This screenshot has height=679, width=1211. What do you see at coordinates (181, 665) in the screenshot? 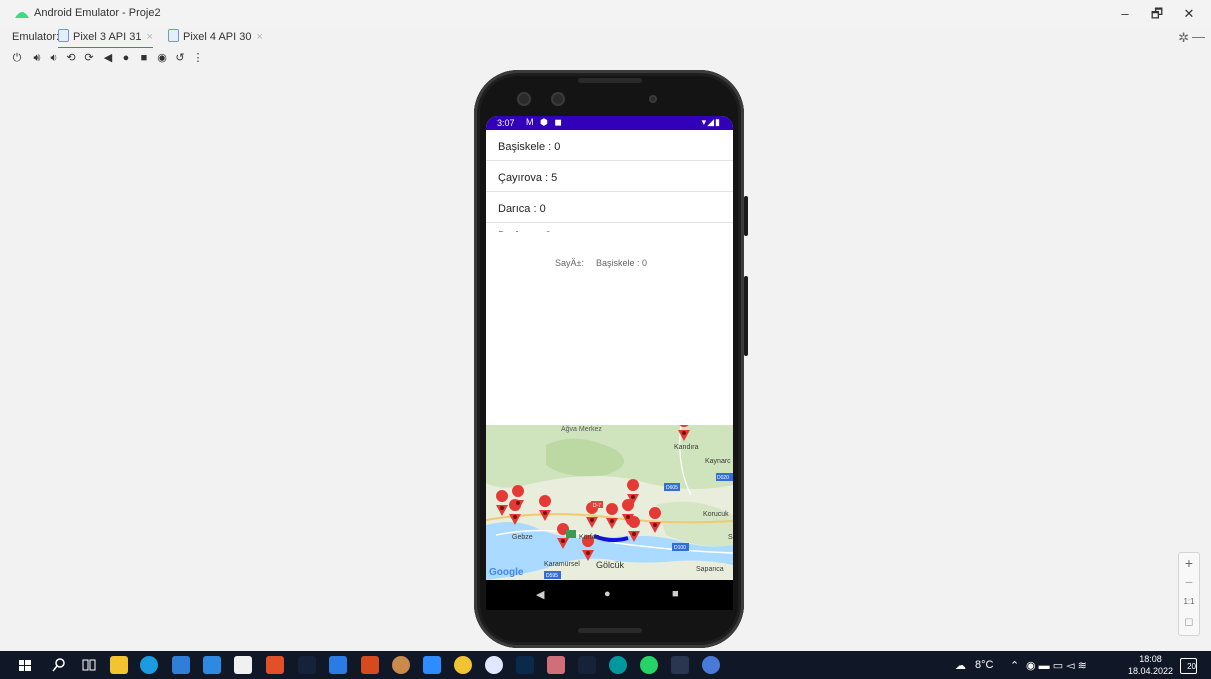
I see `store-icon` at bounding box center [181, 665].